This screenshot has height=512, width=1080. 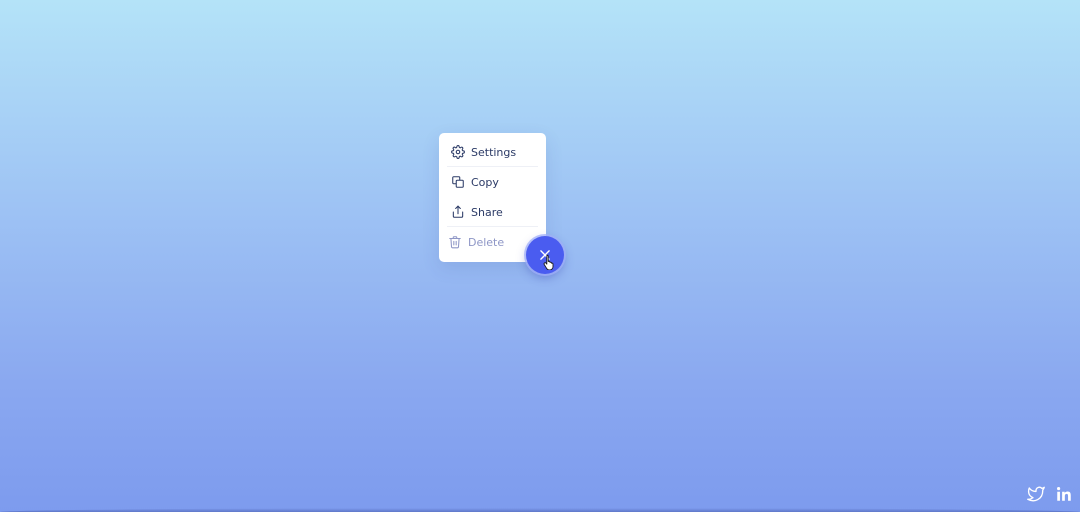 I want to click on close-icon, so click(x=545, y=255).